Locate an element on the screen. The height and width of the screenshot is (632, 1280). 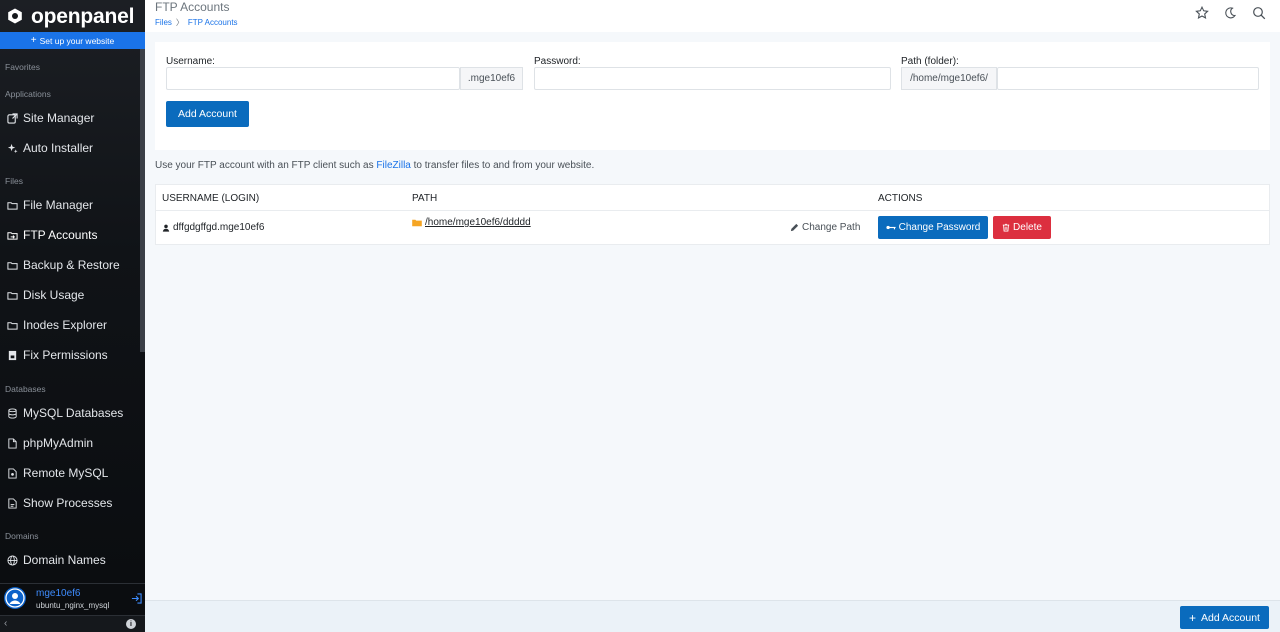
breadcrumb: Files 〉 FTP Accounts is located at coordinates (196, 22).